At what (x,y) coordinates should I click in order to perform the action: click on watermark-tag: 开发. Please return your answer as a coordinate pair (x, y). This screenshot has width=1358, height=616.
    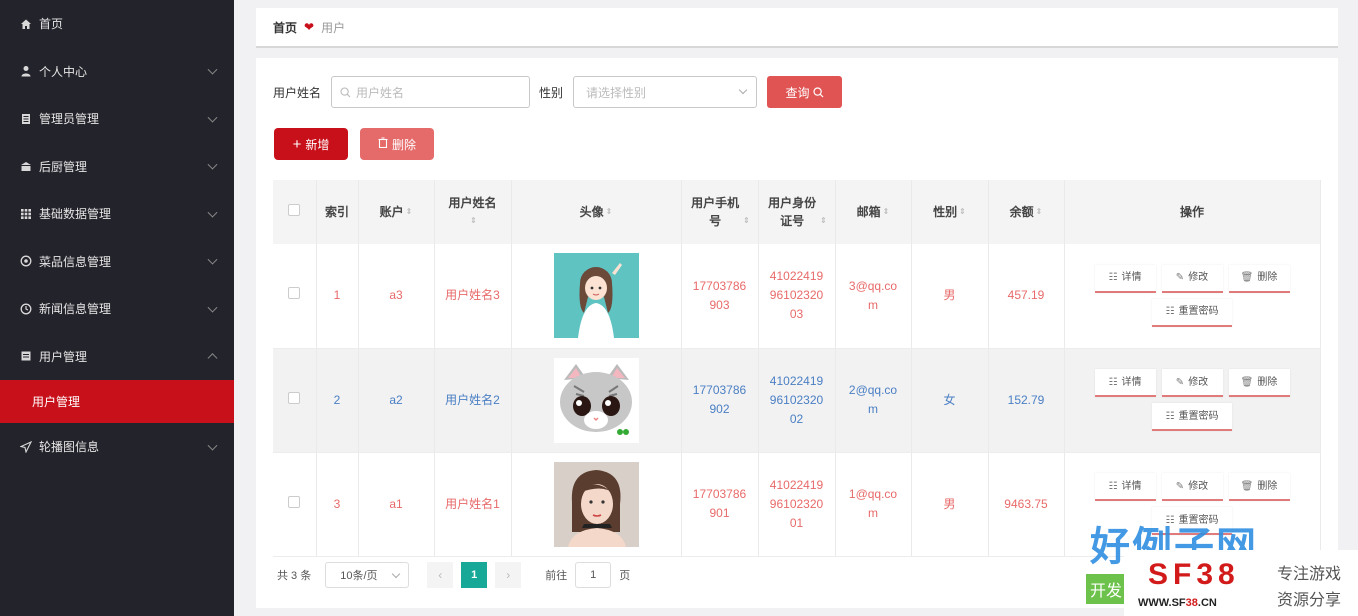
    Looking at the image, I should click on (1106, 589).